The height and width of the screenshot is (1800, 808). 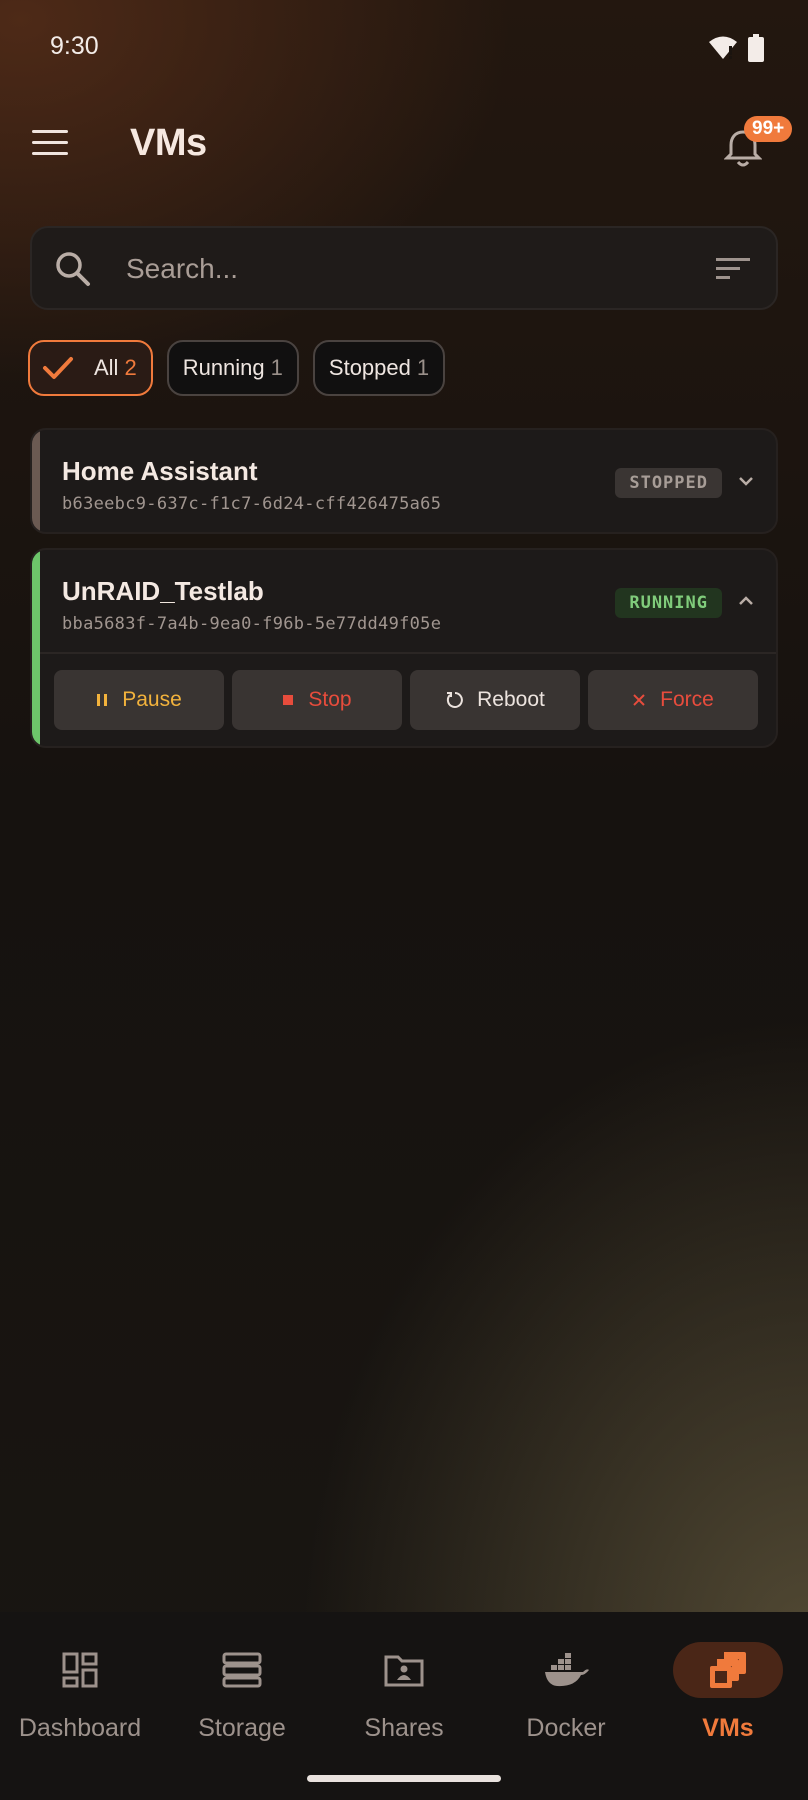 I want to click on sort-filter-icon, so click(x=734, y=269).